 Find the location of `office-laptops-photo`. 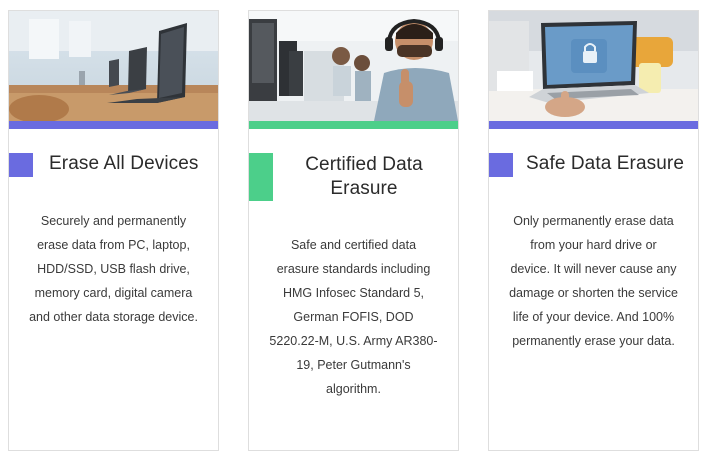

office-laptops-photo is located at coordinates (113, 66).